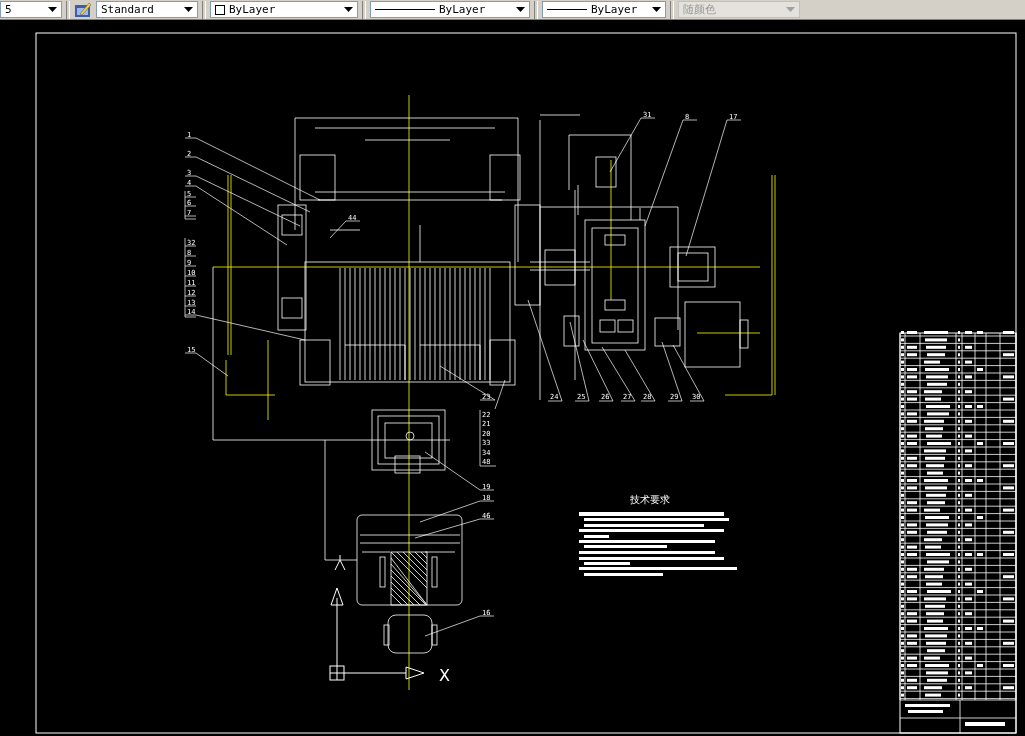  Describe the element at coordinates (650, 499) in the screenshot. I see `notes-title: 技术要求` at that location.